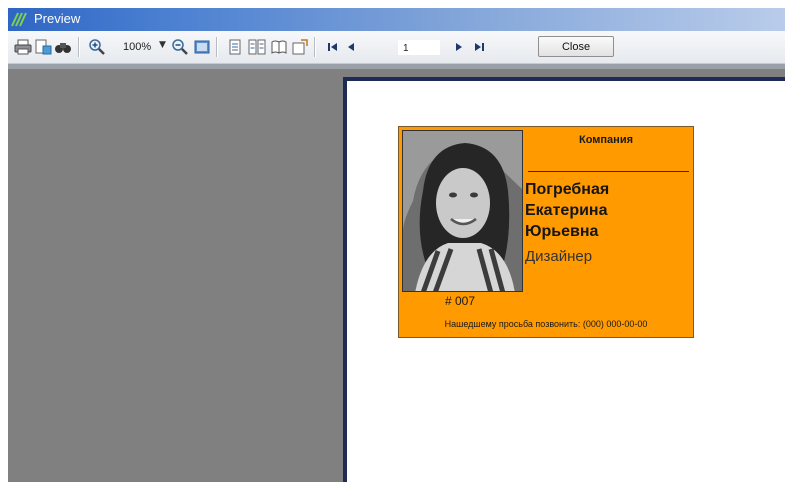  What do you see at coordinates (97, 47) in the screenshot?
I see `zoom-in-icon` at bounding box center [97, 47].